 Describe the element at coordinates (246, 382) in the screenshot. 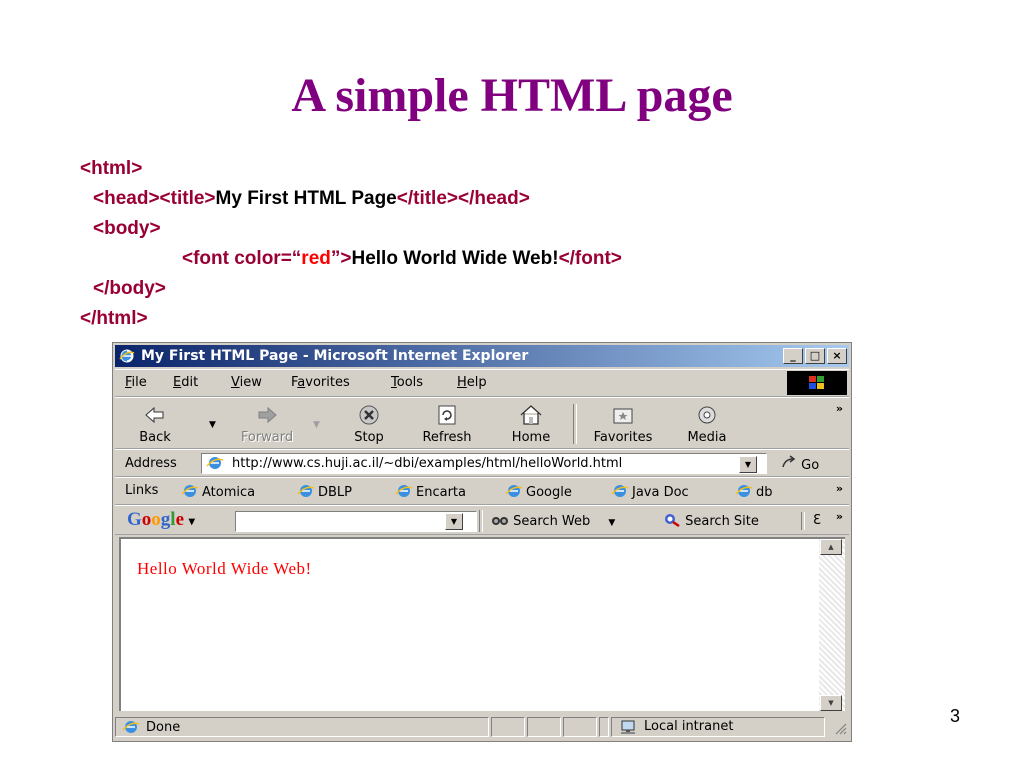

I see `menu-view: View` at that location.